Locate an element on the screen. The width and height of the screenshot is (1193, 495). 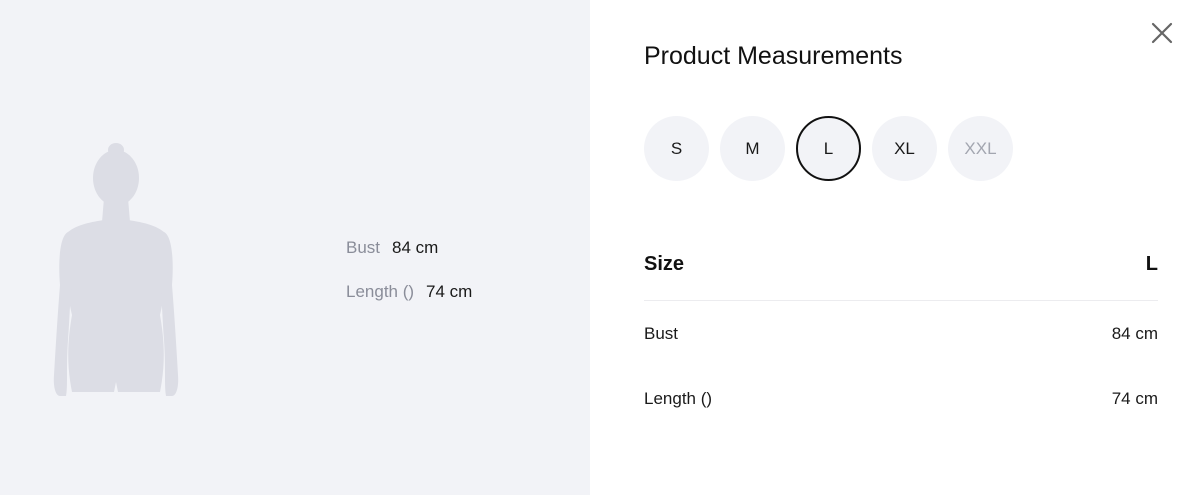
table-row-label: Bust is located at coordinates (661, 333).